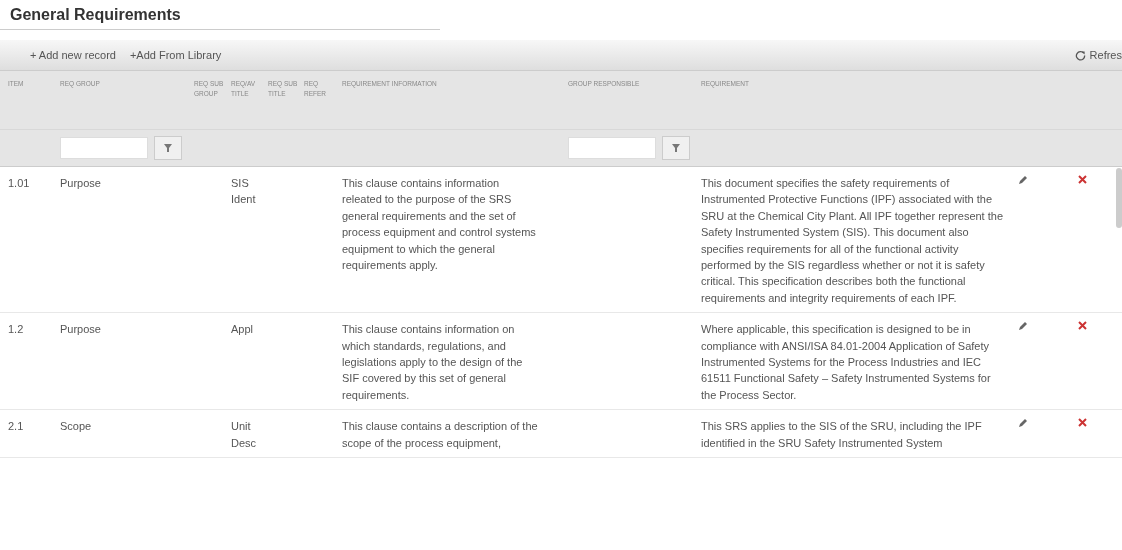 This screenshot has height=550, width=1122. What do you see at coordinates (433, 362) in the screenshot?
I see `table-cell-text: This clause contains information on which standards, regulations, and legislations apply to the design of the SIF covered by this set of general requirements.` at bounding box center [433, 362].